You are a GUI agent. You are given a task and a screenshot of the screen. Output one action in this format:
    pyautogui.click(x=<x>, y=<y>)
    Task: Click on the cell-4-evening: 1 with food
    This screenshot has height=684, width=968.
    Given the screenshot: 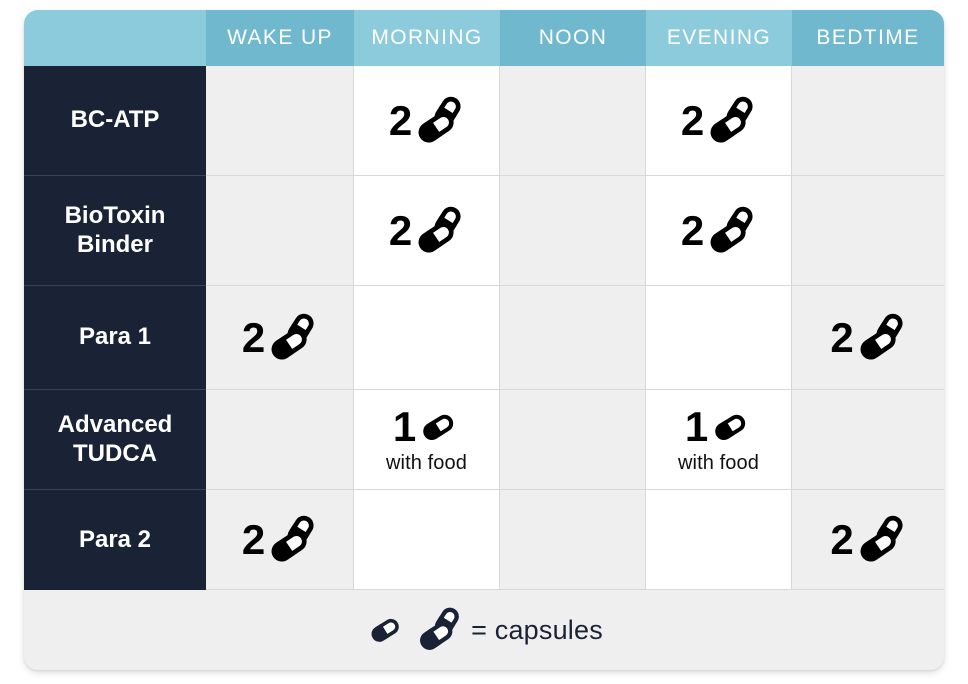 What is the action you would take?
    pyautogui.click(x=719, y=440)
    